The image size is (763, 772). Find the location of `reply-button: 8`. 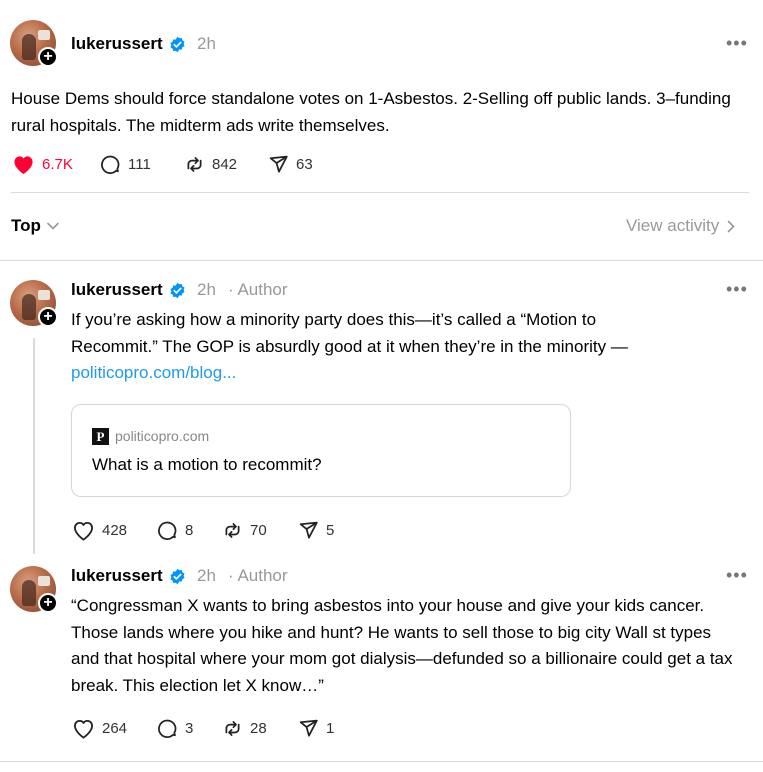

reply-button: 8 is located at coordinates (175, 530).